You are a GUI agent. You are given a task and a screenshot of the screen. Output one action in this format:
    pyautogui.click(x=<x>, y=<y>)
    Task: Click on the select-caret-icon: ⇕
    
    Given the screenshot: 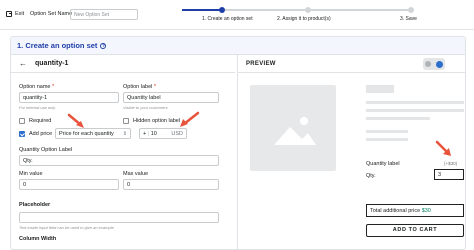 What is the action you would take?
    pyautogui.click(x=124, y=134)
    